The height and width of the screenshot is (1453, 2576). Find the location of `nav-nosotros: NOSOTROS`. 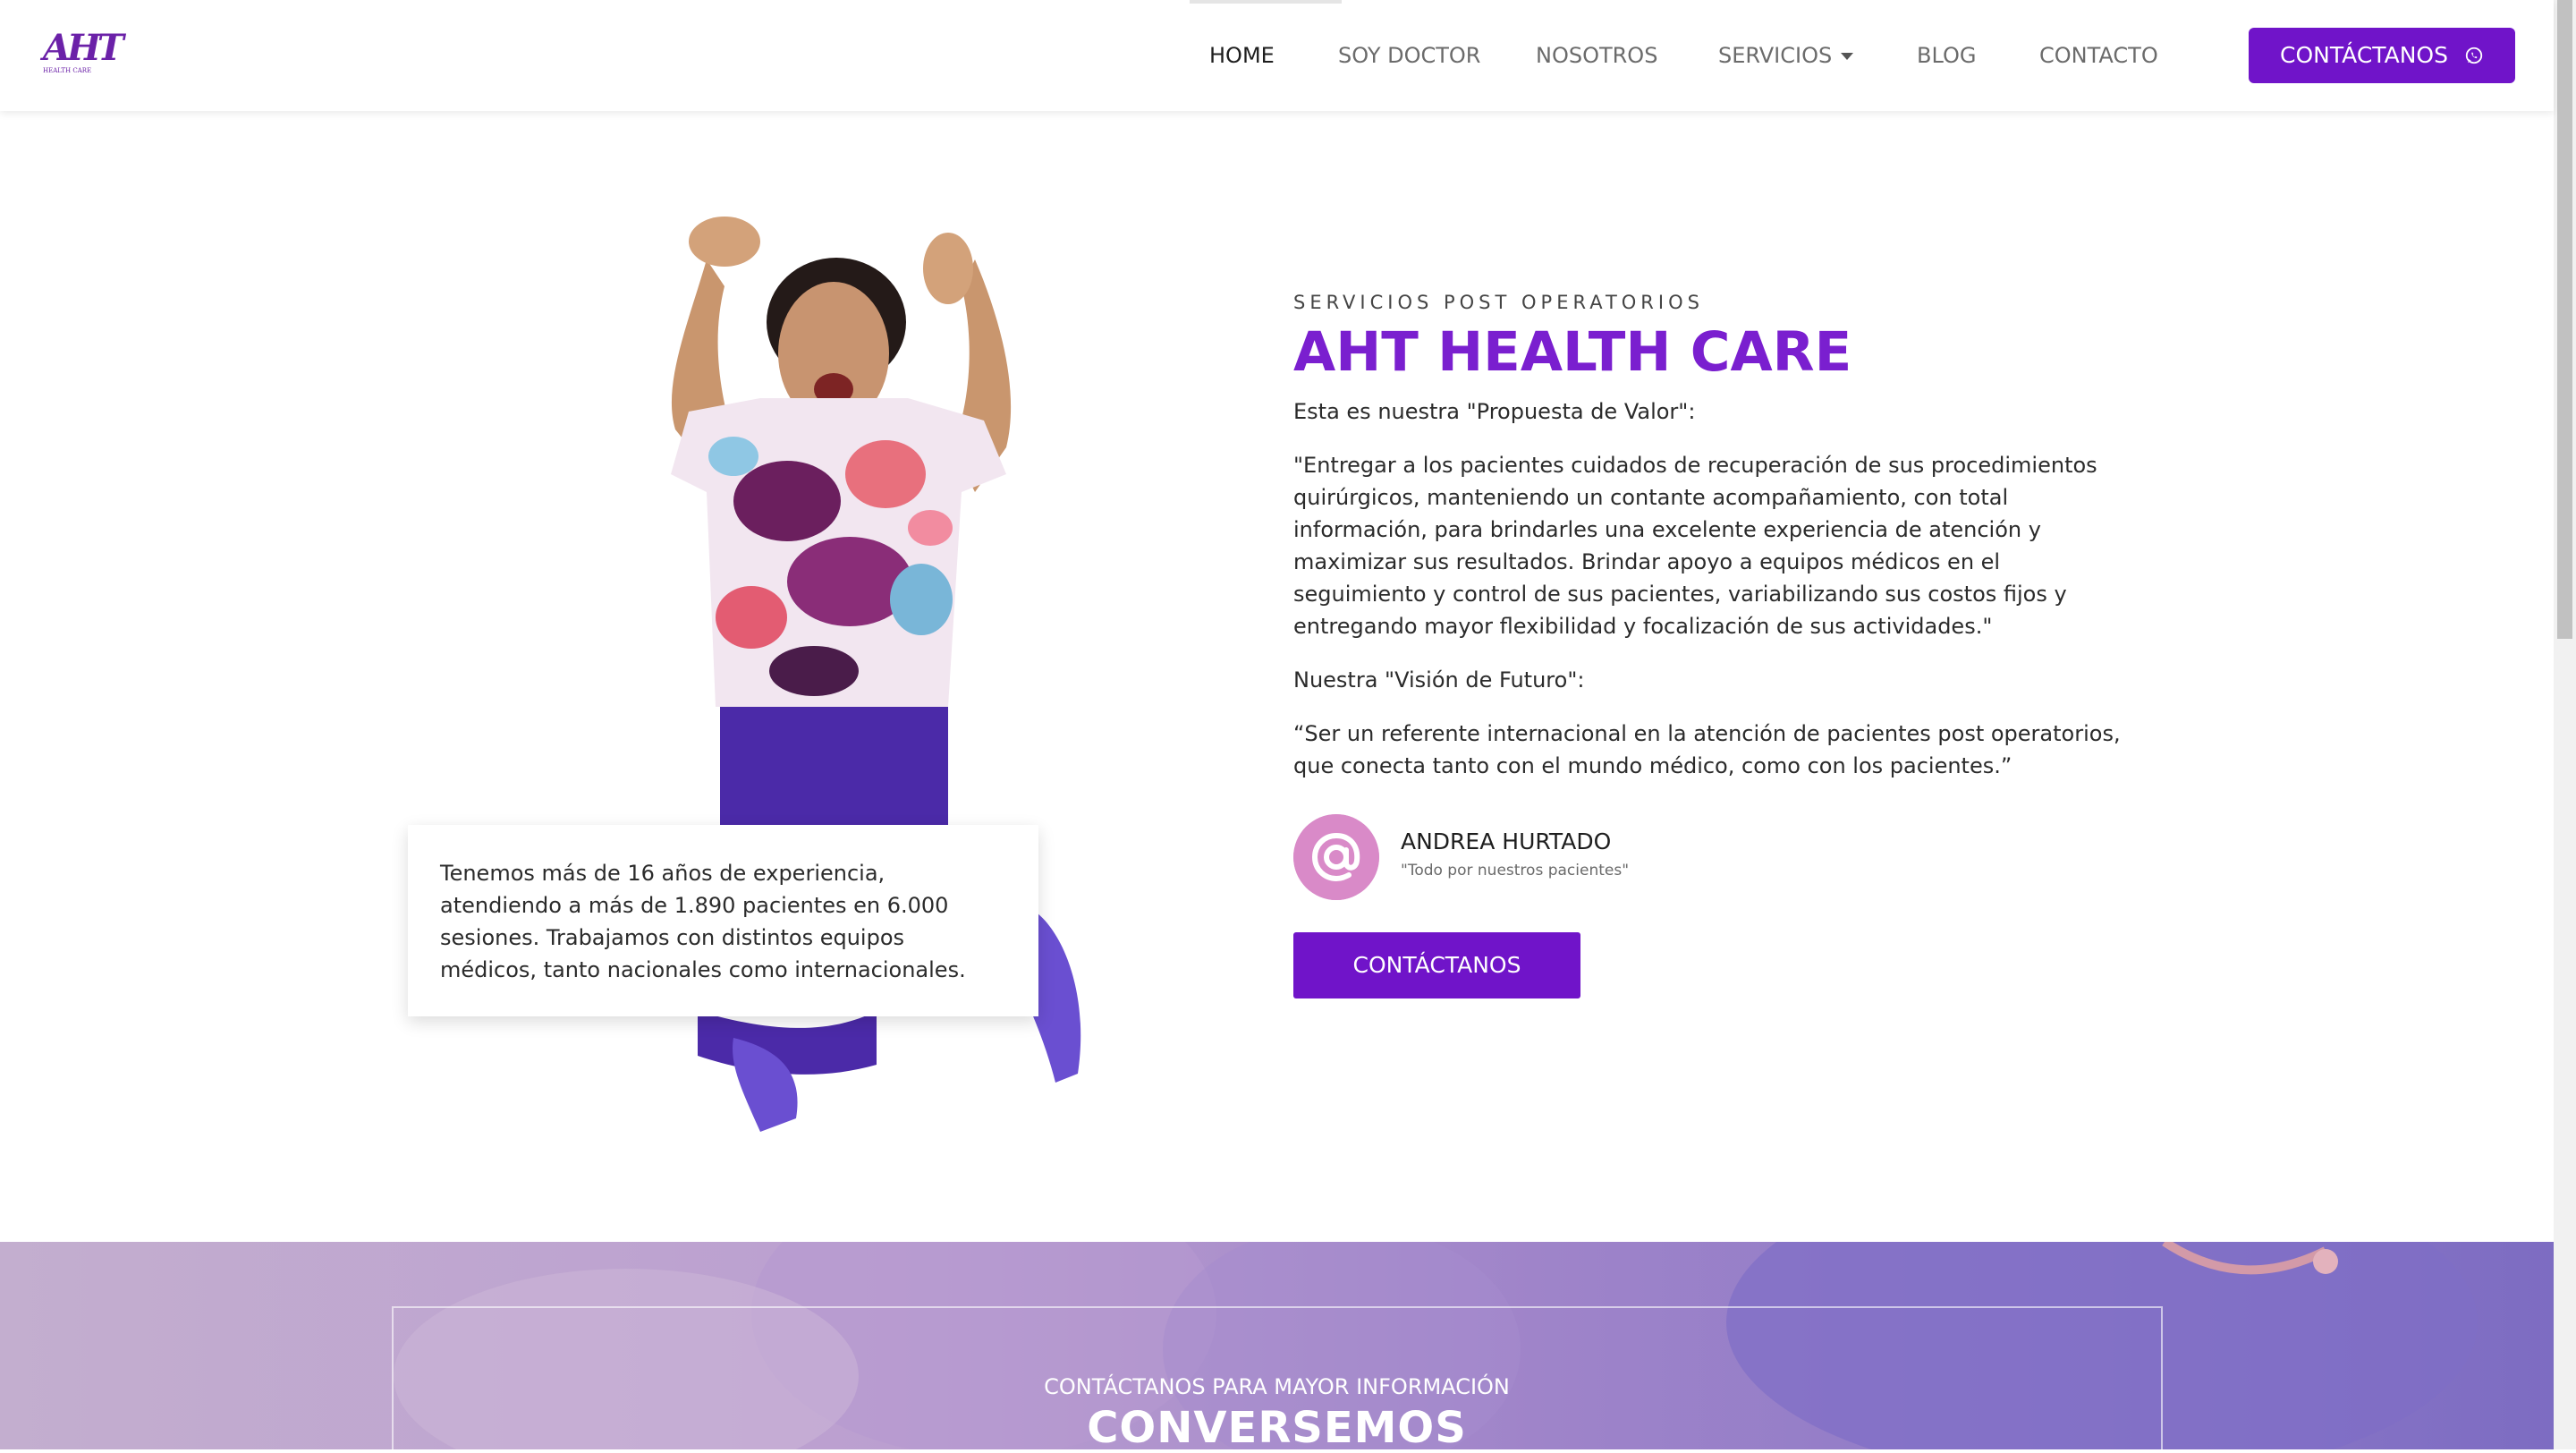

nav-nosotros: NOSOTROS is located at coordinates (1596, 55).